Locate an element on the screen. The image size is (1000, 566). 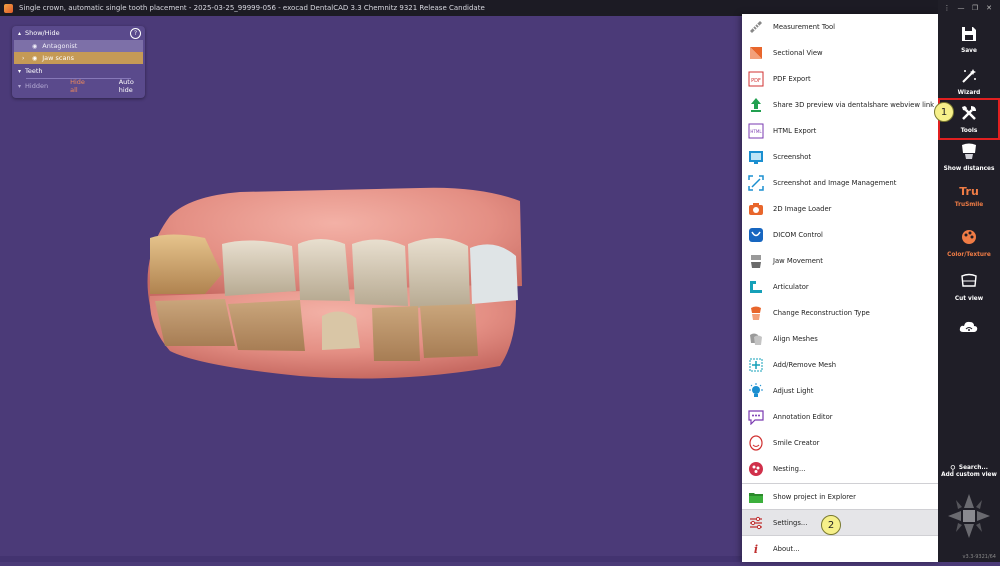
menu-item-label: Measurement Tool is located at coordinates (804, 27).